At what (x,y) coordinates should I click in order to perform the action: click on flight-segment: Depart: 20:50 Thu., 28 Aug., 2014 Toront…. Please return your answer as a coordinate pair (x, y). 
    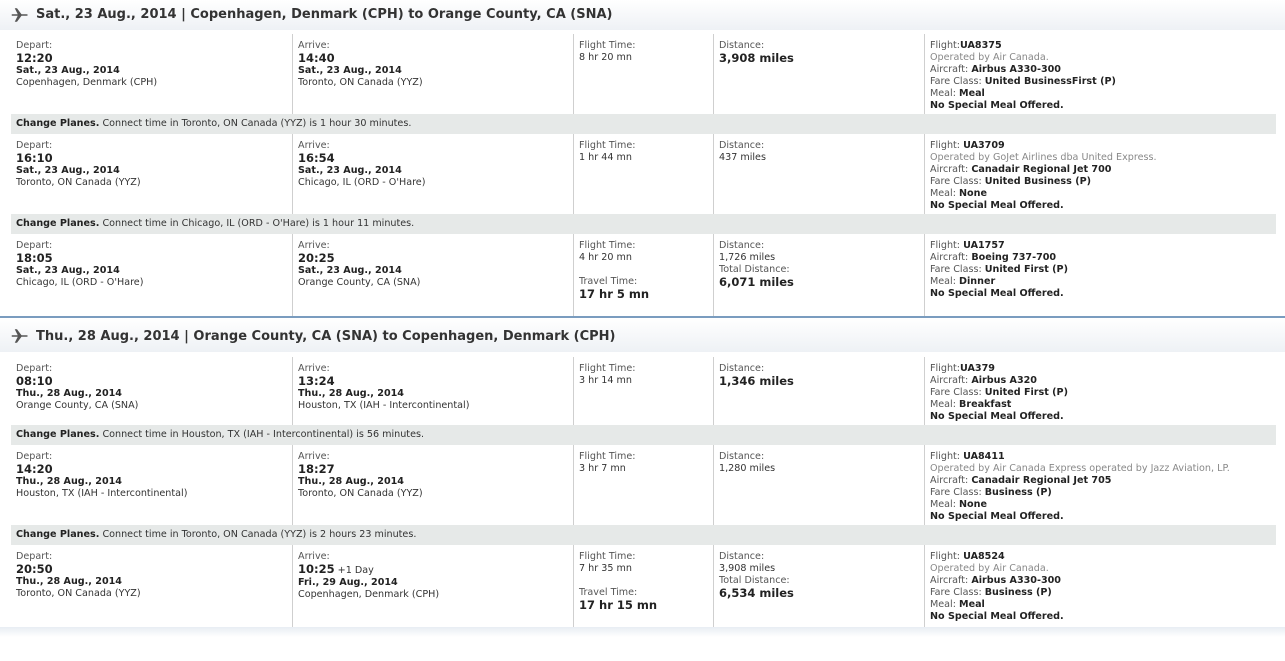
    Looking at the image, I should click on (643, 586).